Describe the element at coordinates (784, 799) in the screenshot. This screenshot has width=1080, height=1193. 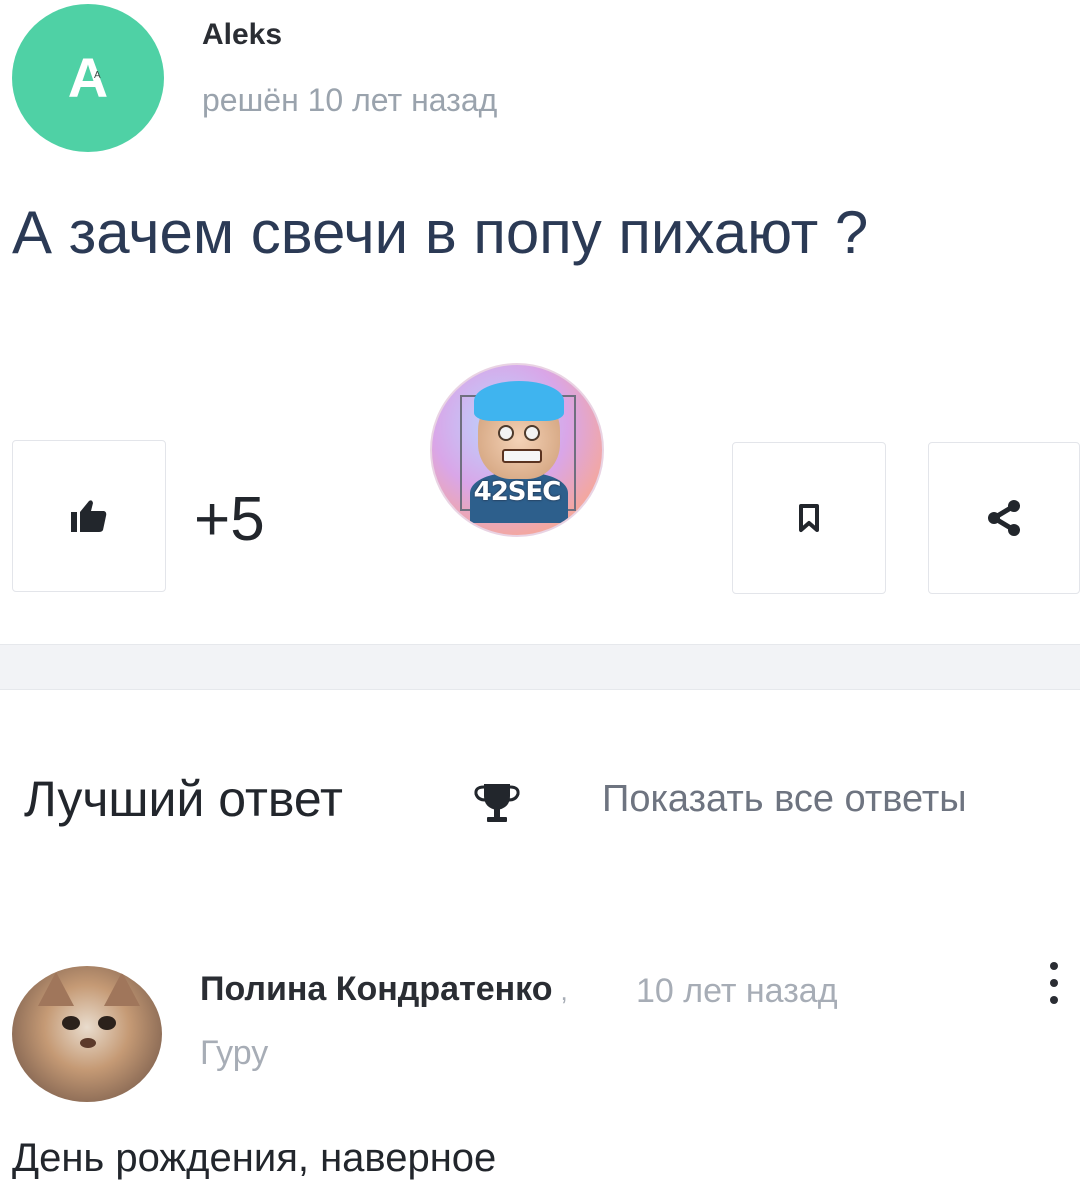
I see `show-all-answers-link: Показать все ответы` at that location.